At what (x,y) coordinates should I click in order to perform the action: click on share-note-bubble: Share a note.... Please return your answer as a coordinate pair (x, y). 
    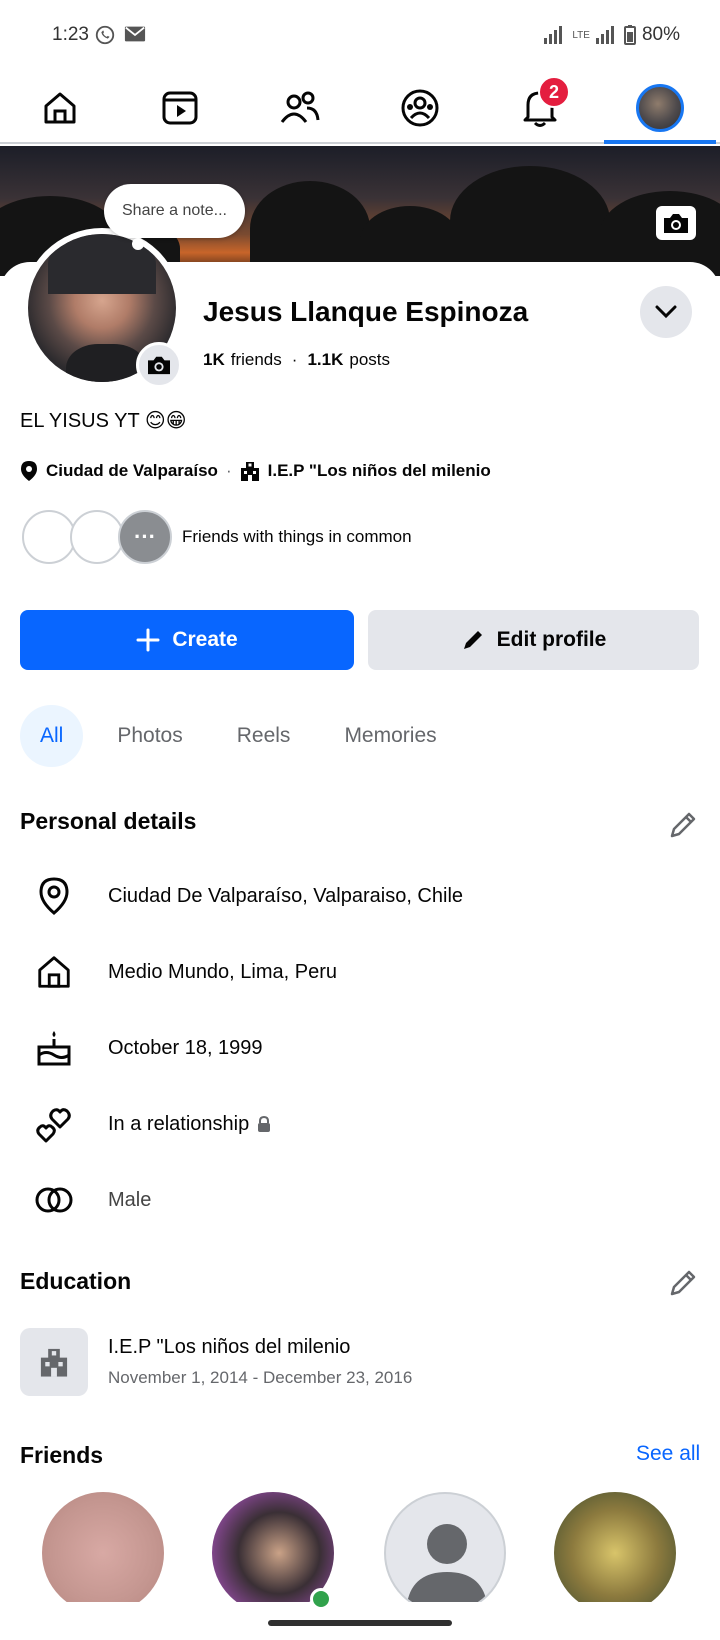
    Looking at the image, I should click on (174, 211).